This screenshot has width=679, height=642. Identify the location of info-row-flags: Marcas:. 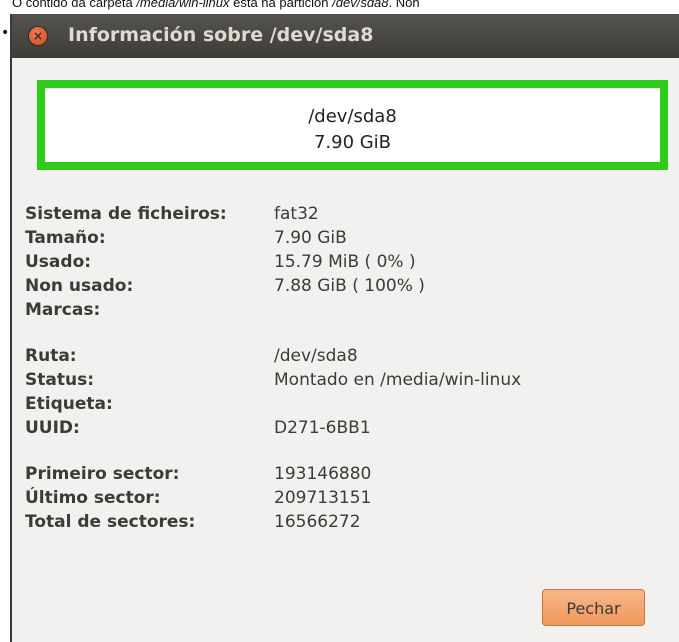
(345, 310).